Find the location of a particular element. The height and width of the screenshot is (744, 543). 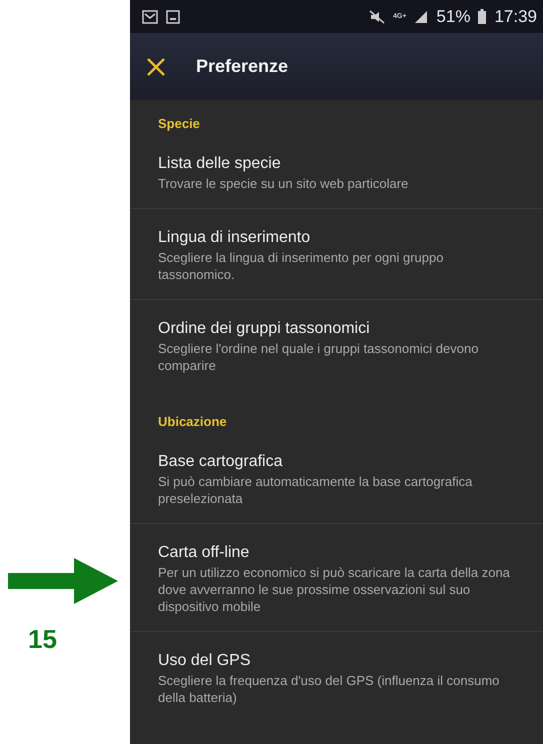

preference-item: Ordine dei gruppi tassonomici Scegliere l'ordine nel quale i gruppi tassonomici devono comparire is located at coordinates (336, 345).